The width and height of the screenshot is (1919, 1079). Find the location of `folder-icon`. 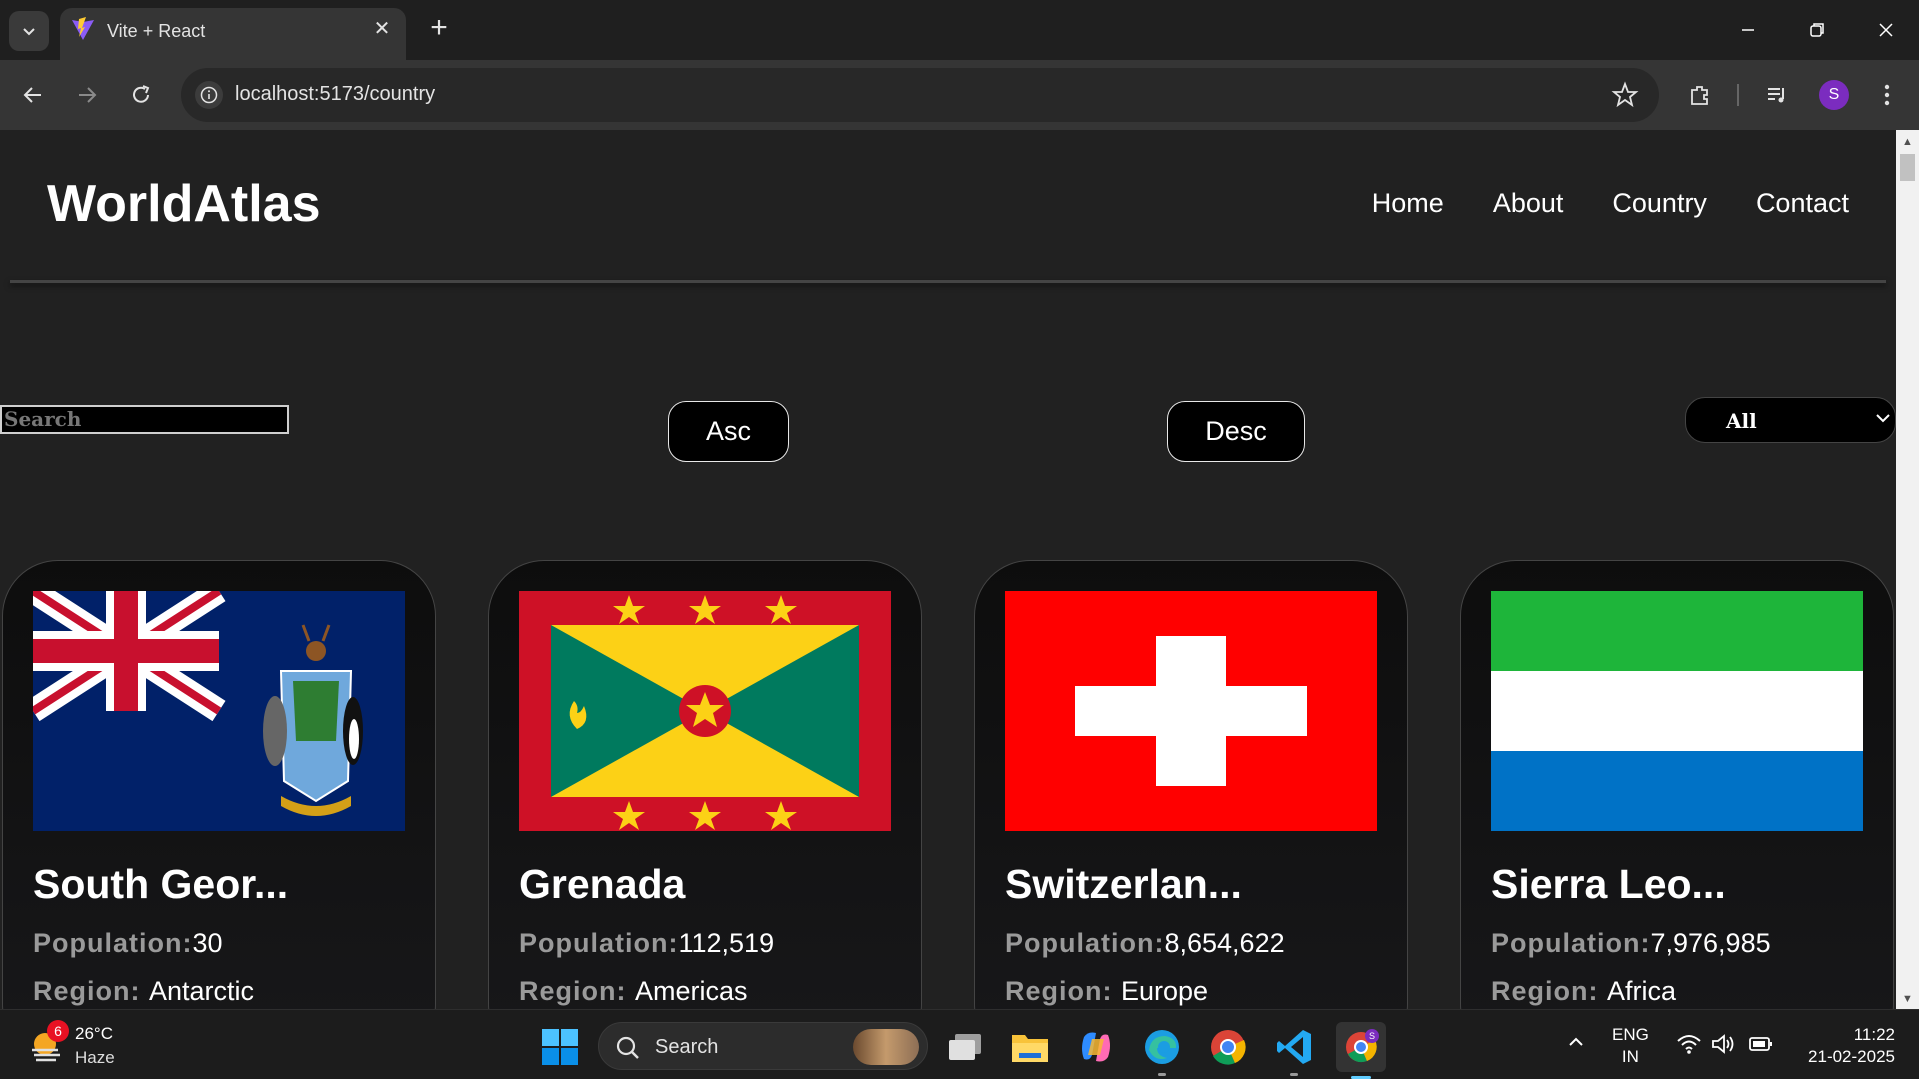

folder-icon is located at coordinates (1030, 1048).